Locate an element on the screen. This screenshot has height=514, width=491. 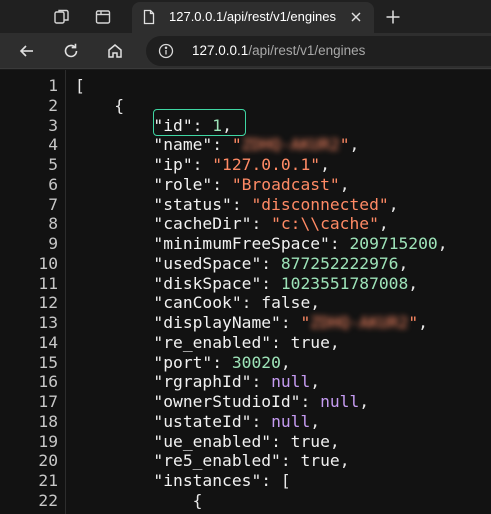
json-key: "instances" is located at coordinates (207, 480).